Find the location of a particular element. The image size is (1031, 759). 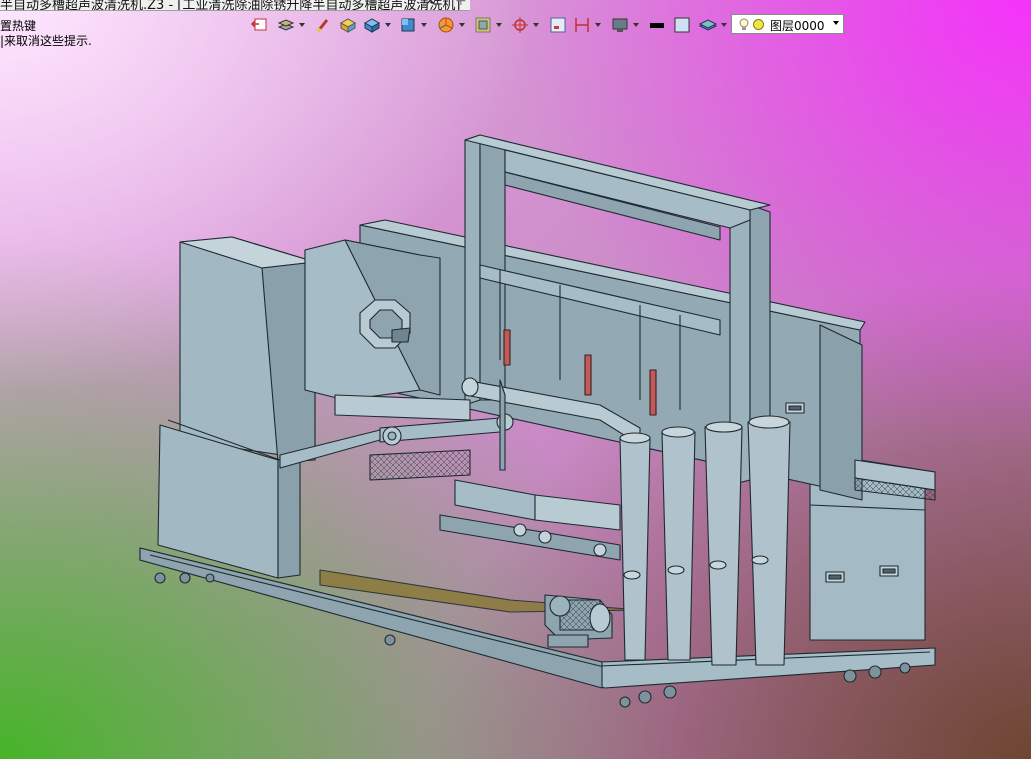

solid-box-icon is located at coordinates (372, 25).